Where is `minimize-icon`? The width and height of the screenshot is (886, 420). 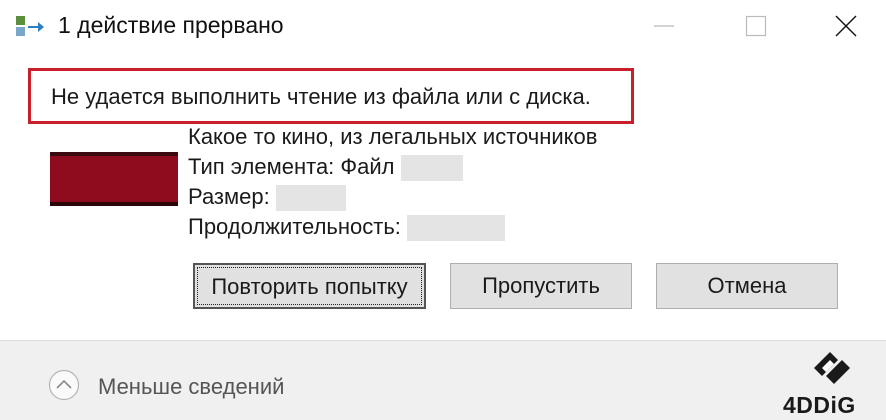 minimize-icon is located at coordinates (664, 26).